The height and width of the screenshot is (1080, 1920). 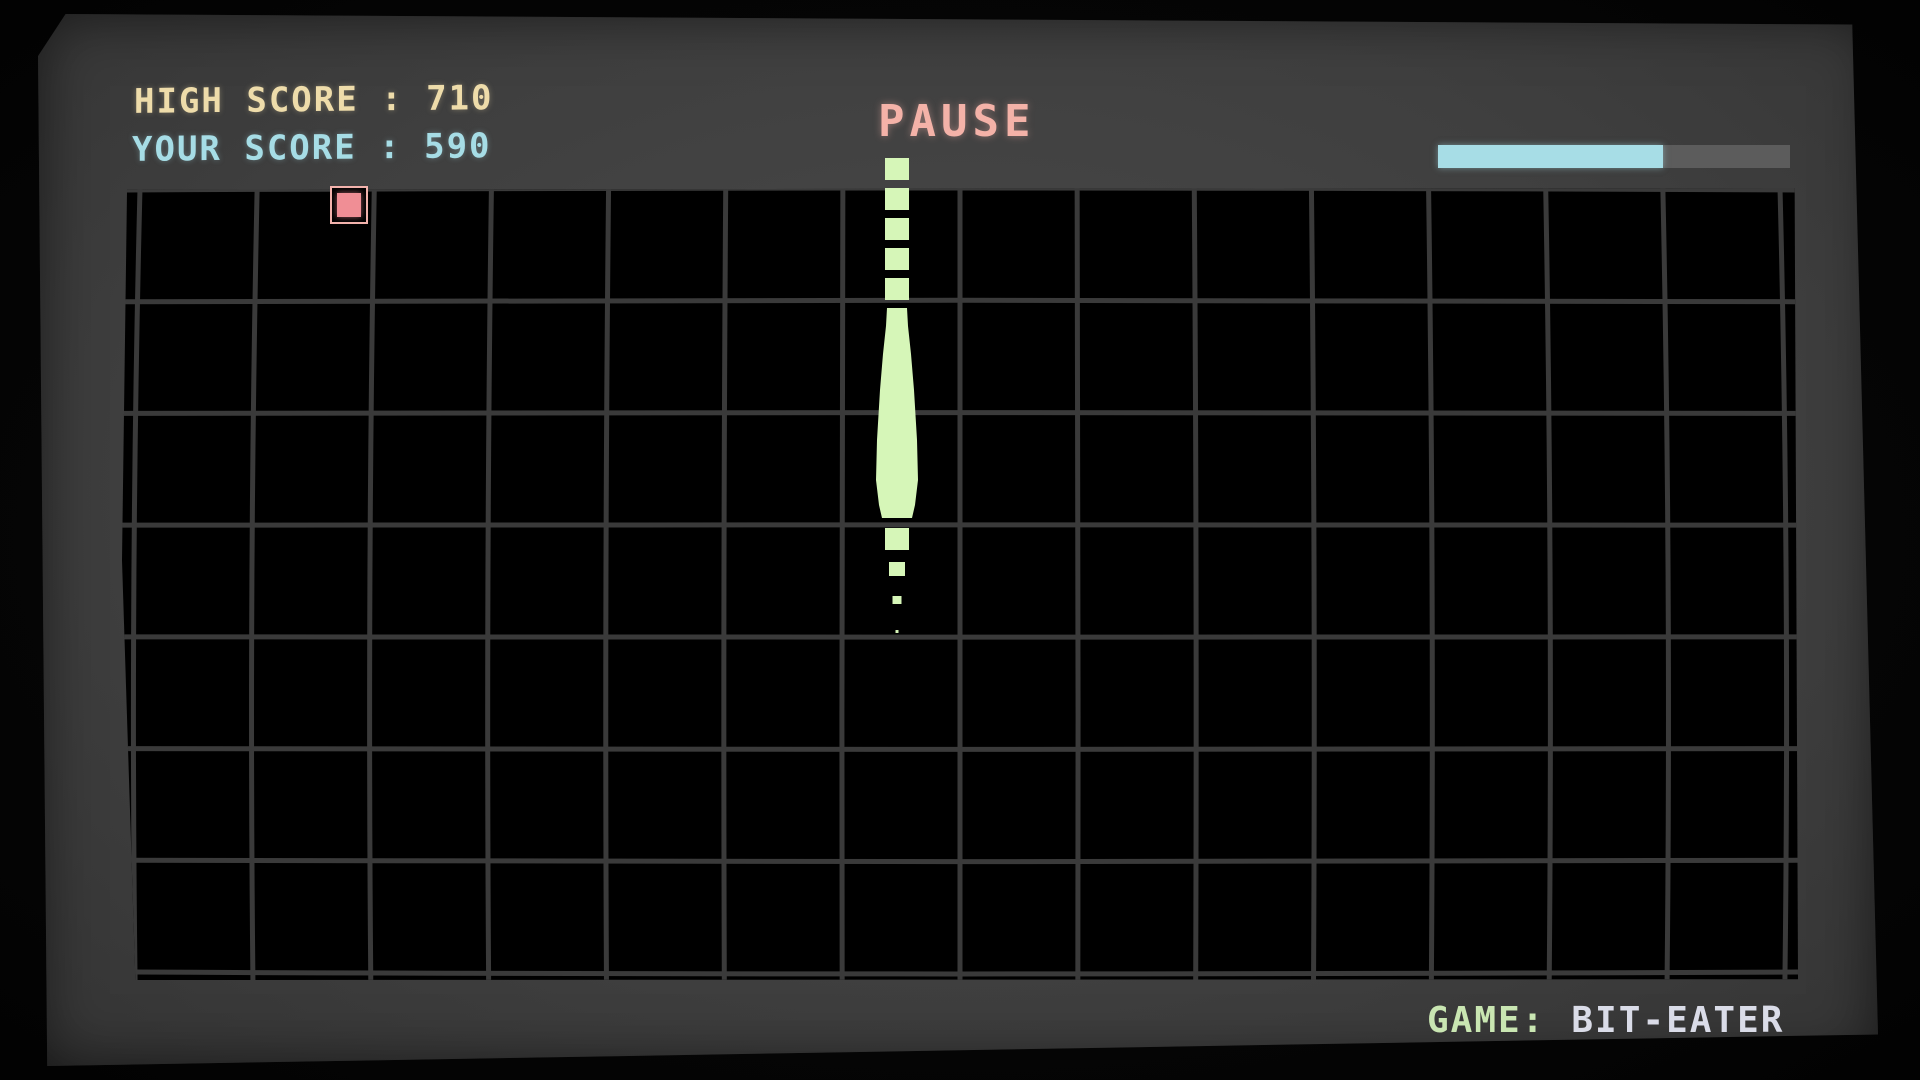 I want to click on progress-bar, so click(x=1614, y=156).